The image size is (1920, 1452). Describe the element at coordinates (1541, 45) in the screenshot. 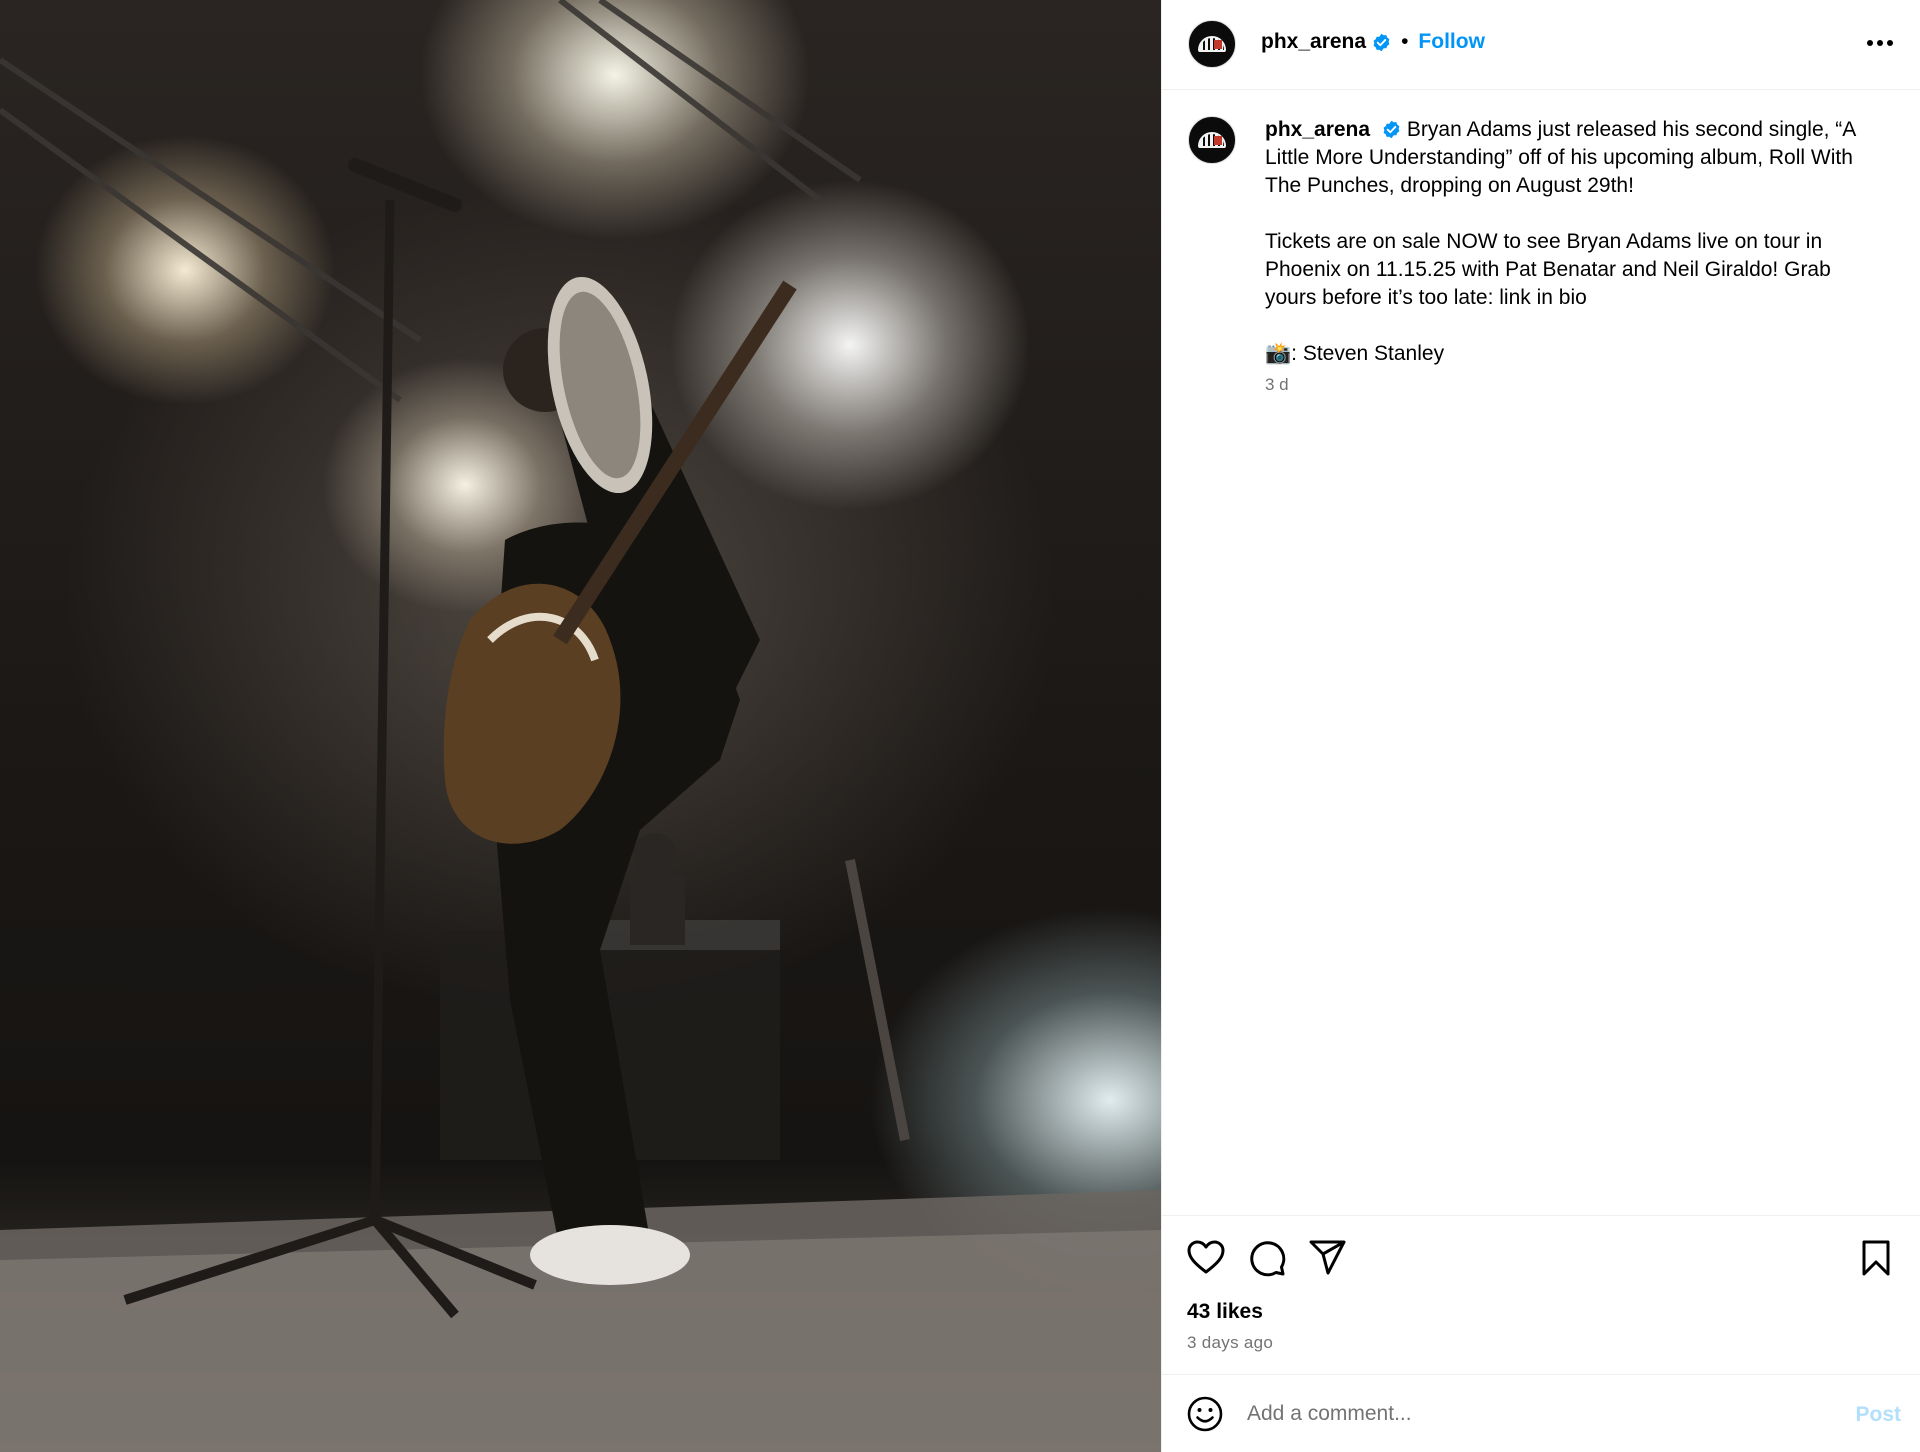

I see `post-header: phx_arena • Follow` at that location.